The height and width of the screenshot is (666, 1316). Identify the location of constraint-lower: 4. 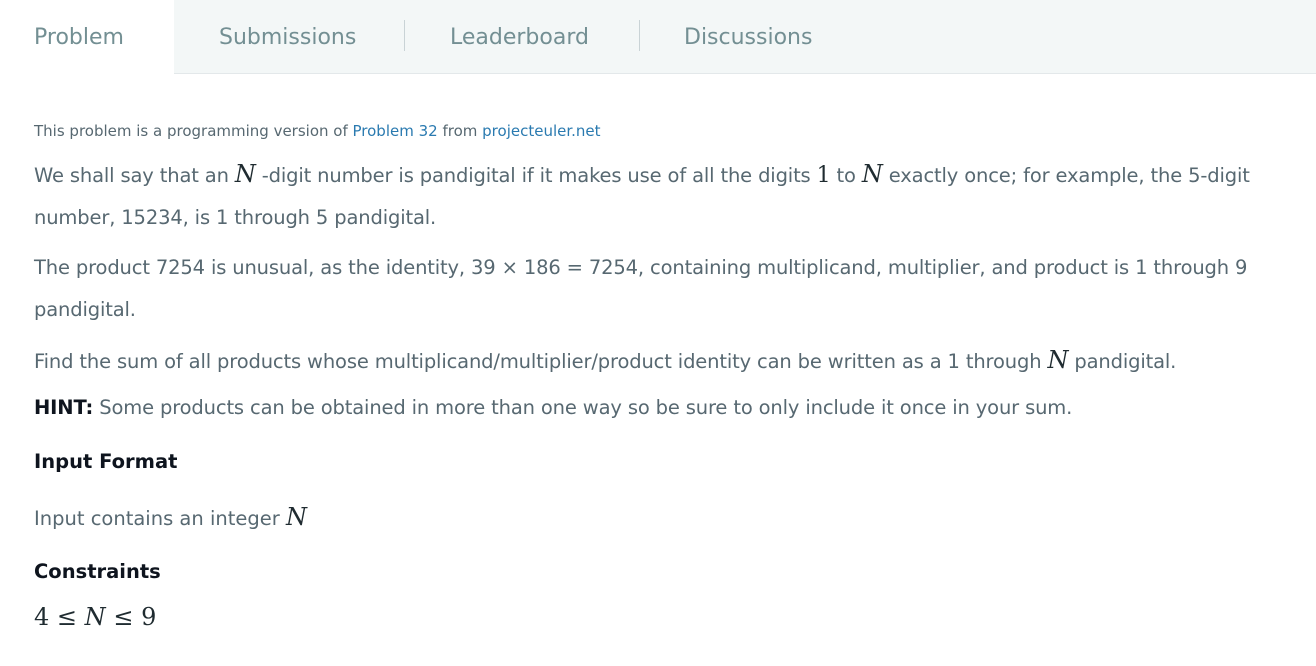
(42, 617).